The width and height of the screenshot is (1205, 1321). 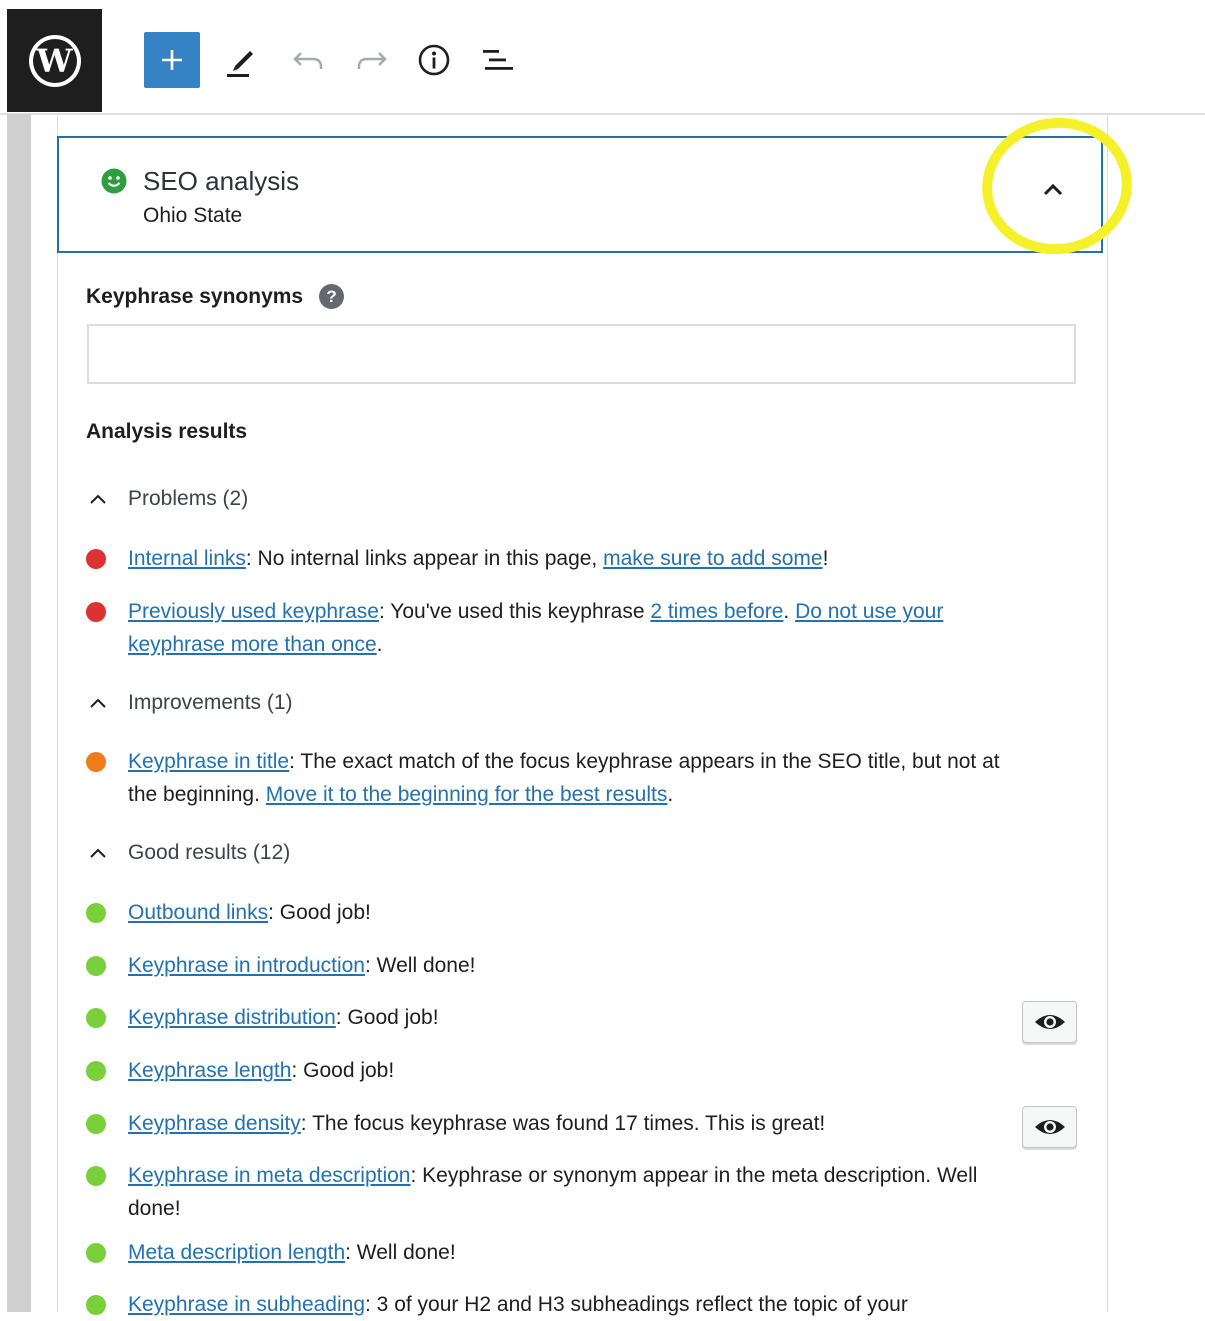 What do you see at coordinates (551, 912) in the screenshot?
I see `result-item: Outbound links: Good job!` at bounding box center [551, 912].